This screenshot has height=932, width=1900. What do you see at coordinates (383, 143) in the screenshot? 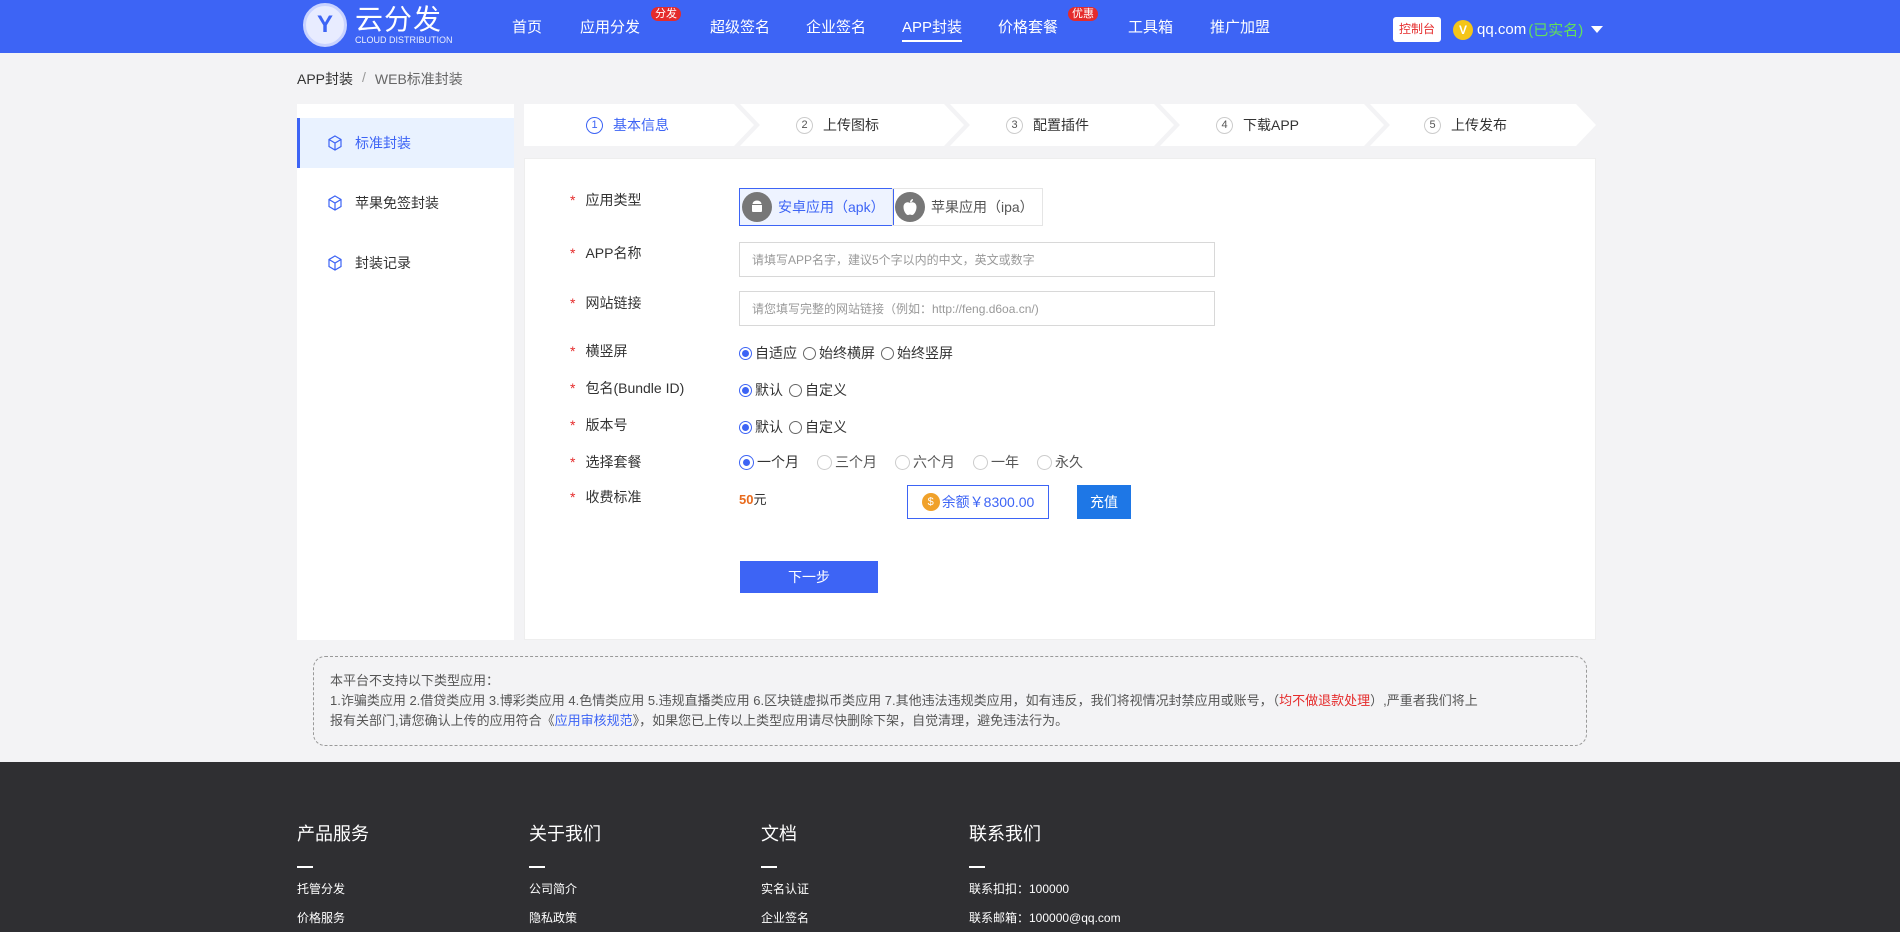
I see `sidebar-item-label: 标准封装` at bounding box center [383, 143].